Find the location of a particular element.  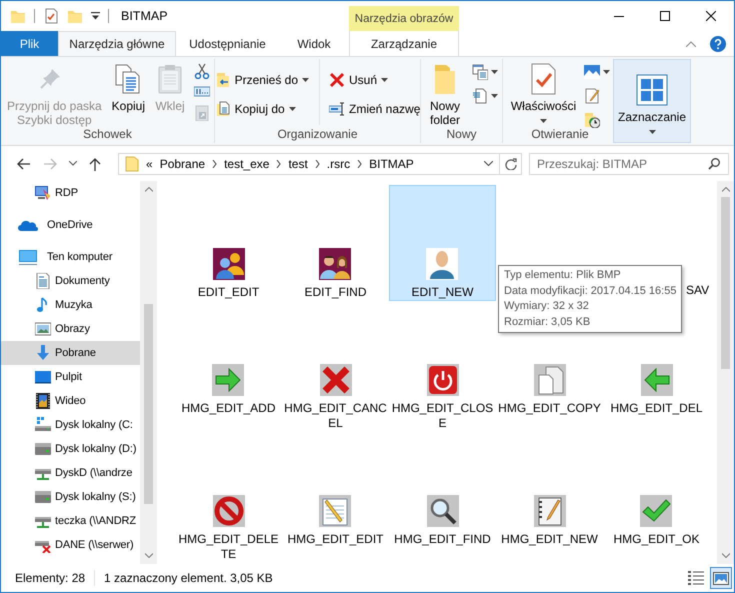

nav-item: Ten komputer is located at coordinates (70, 257).